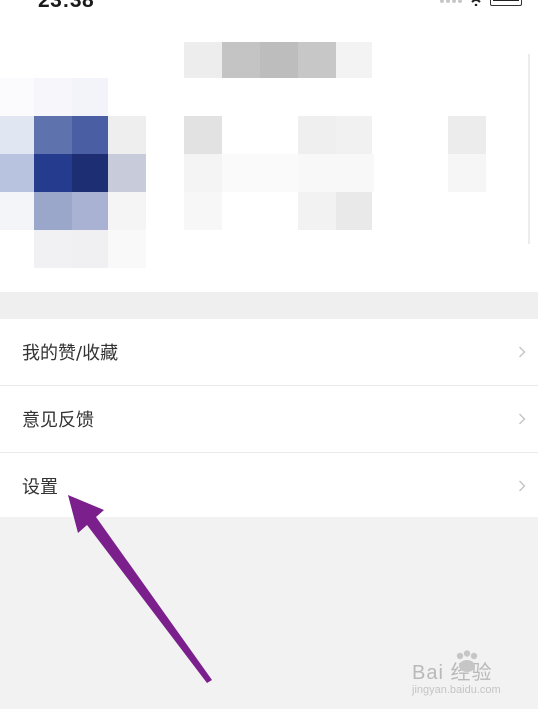 Image resolution: width=538 pixels, height=709 pixels. Describe the element at coordinates (269, 352) in the screenshot. I see `menu-item-likes-favorites: 我的赞/收藏` at that location.